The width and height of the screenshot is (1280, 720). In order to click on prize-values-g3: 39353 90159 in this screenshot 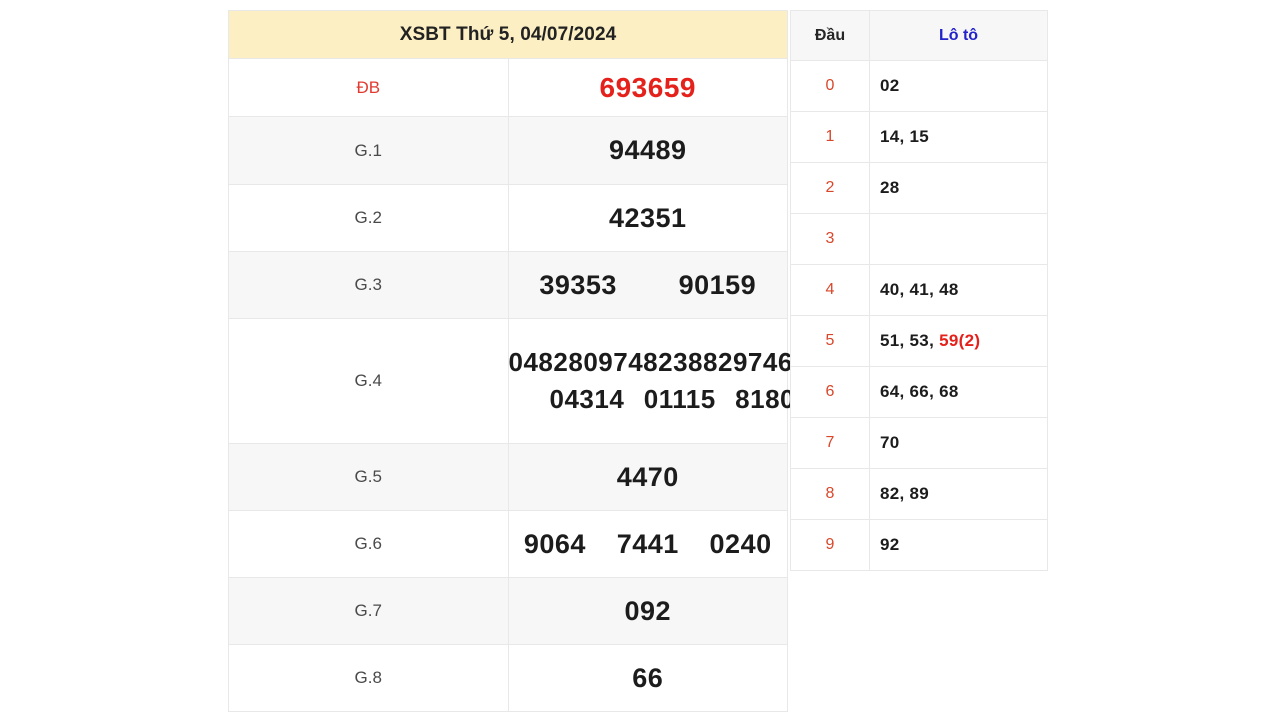, I will do `click(647, 285)`.